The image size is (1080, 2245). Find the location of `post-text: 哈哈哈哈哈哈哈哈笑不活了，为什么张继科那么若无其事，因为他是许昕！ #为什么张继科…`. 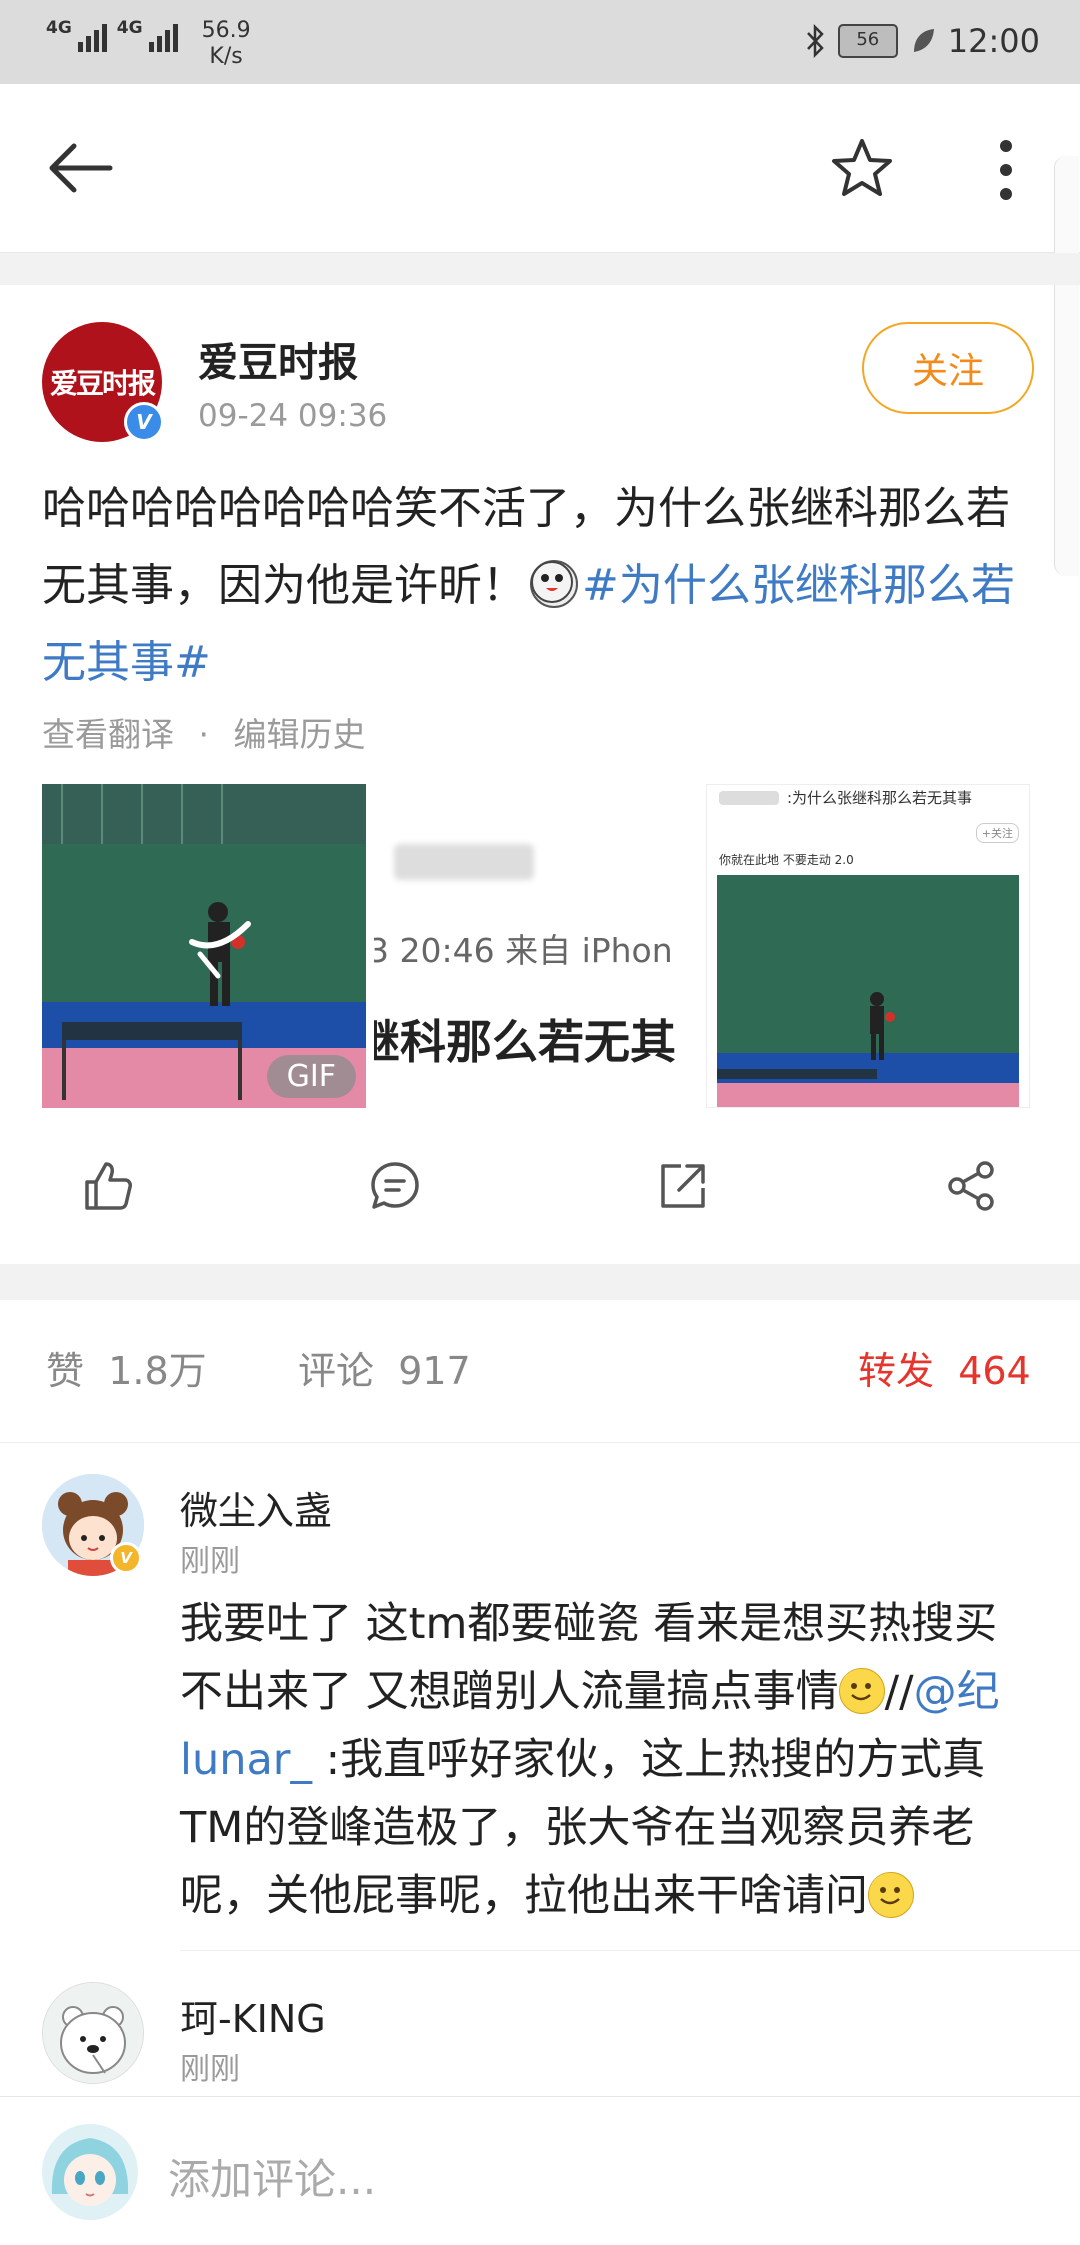

post-text: 哈哈哈哈哈哈哈哈笑不活了，为什么张继科那么若无其事，因为他是许昕！ #为什么张继科… is located at coordinates (542, 585).